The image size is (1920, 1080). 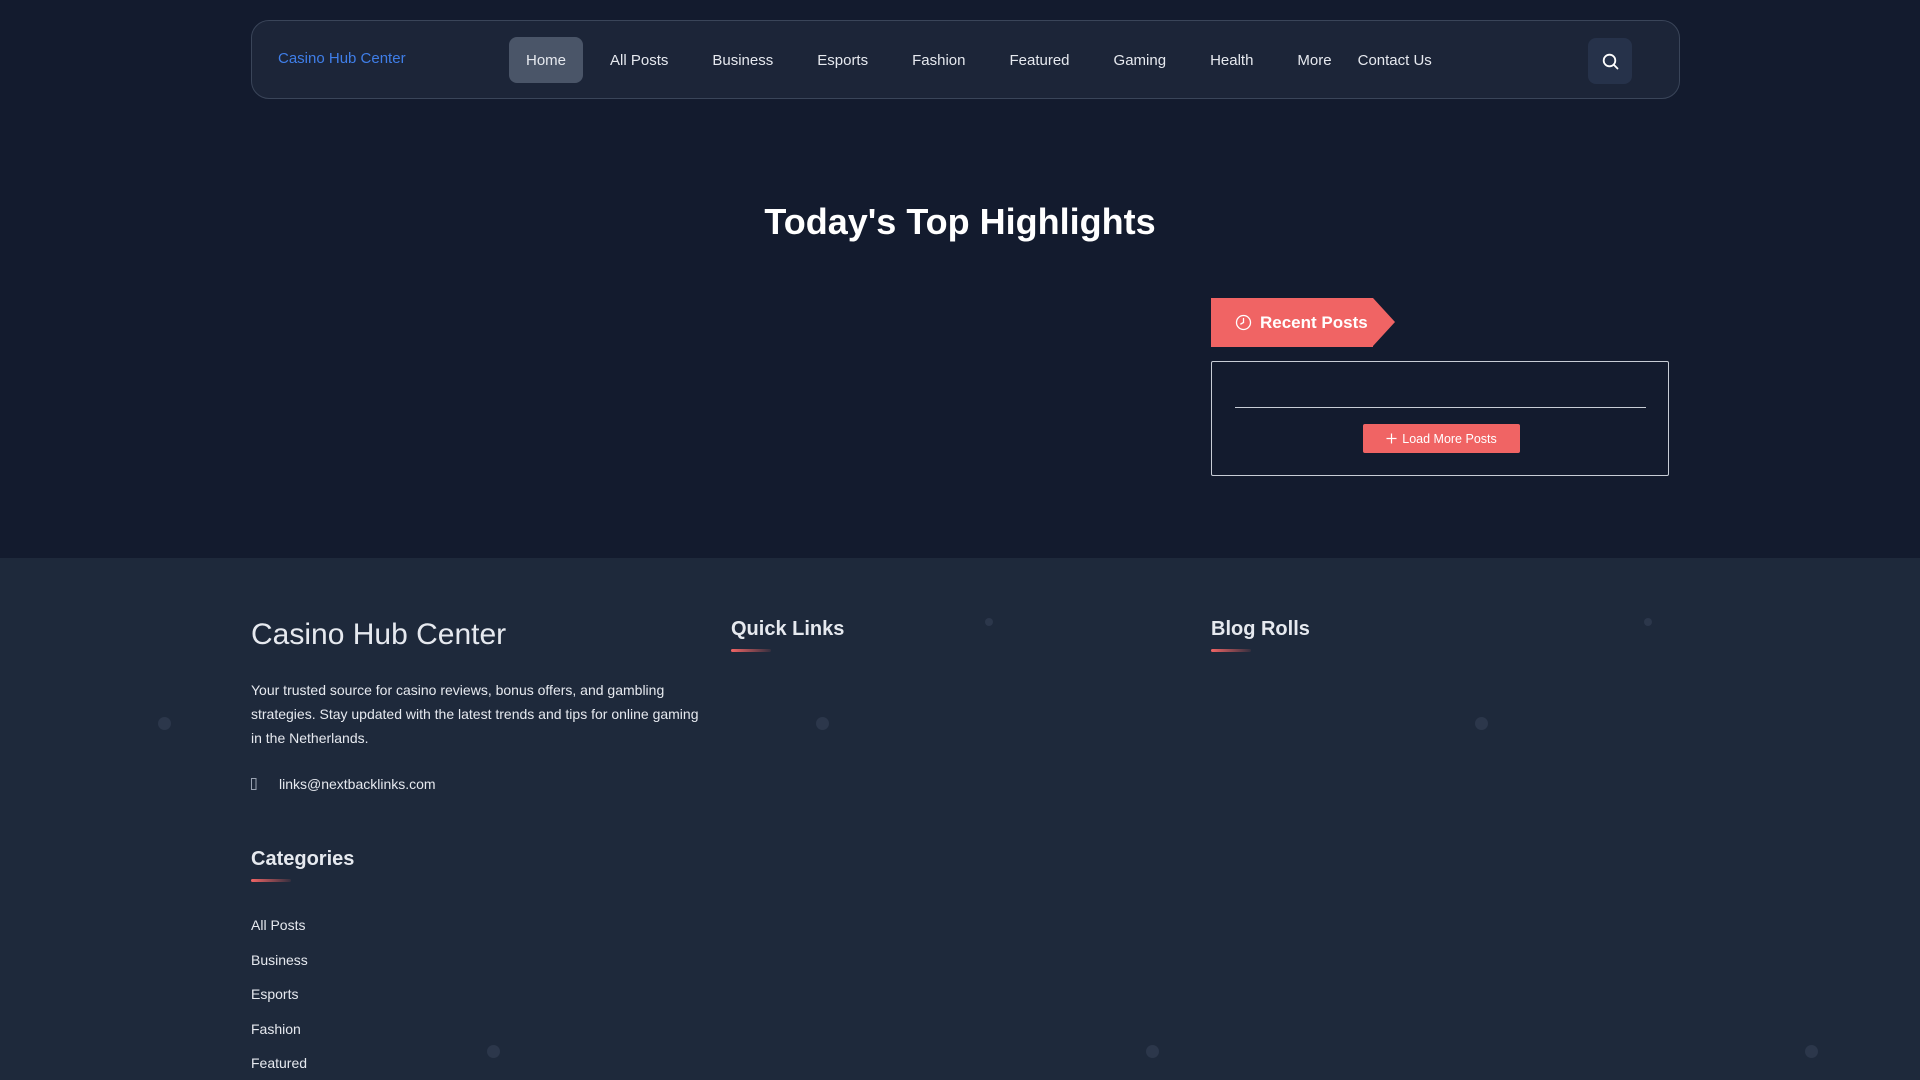 I want to click on load-more-label: Load More Posts, so click(x=1449, y=438).